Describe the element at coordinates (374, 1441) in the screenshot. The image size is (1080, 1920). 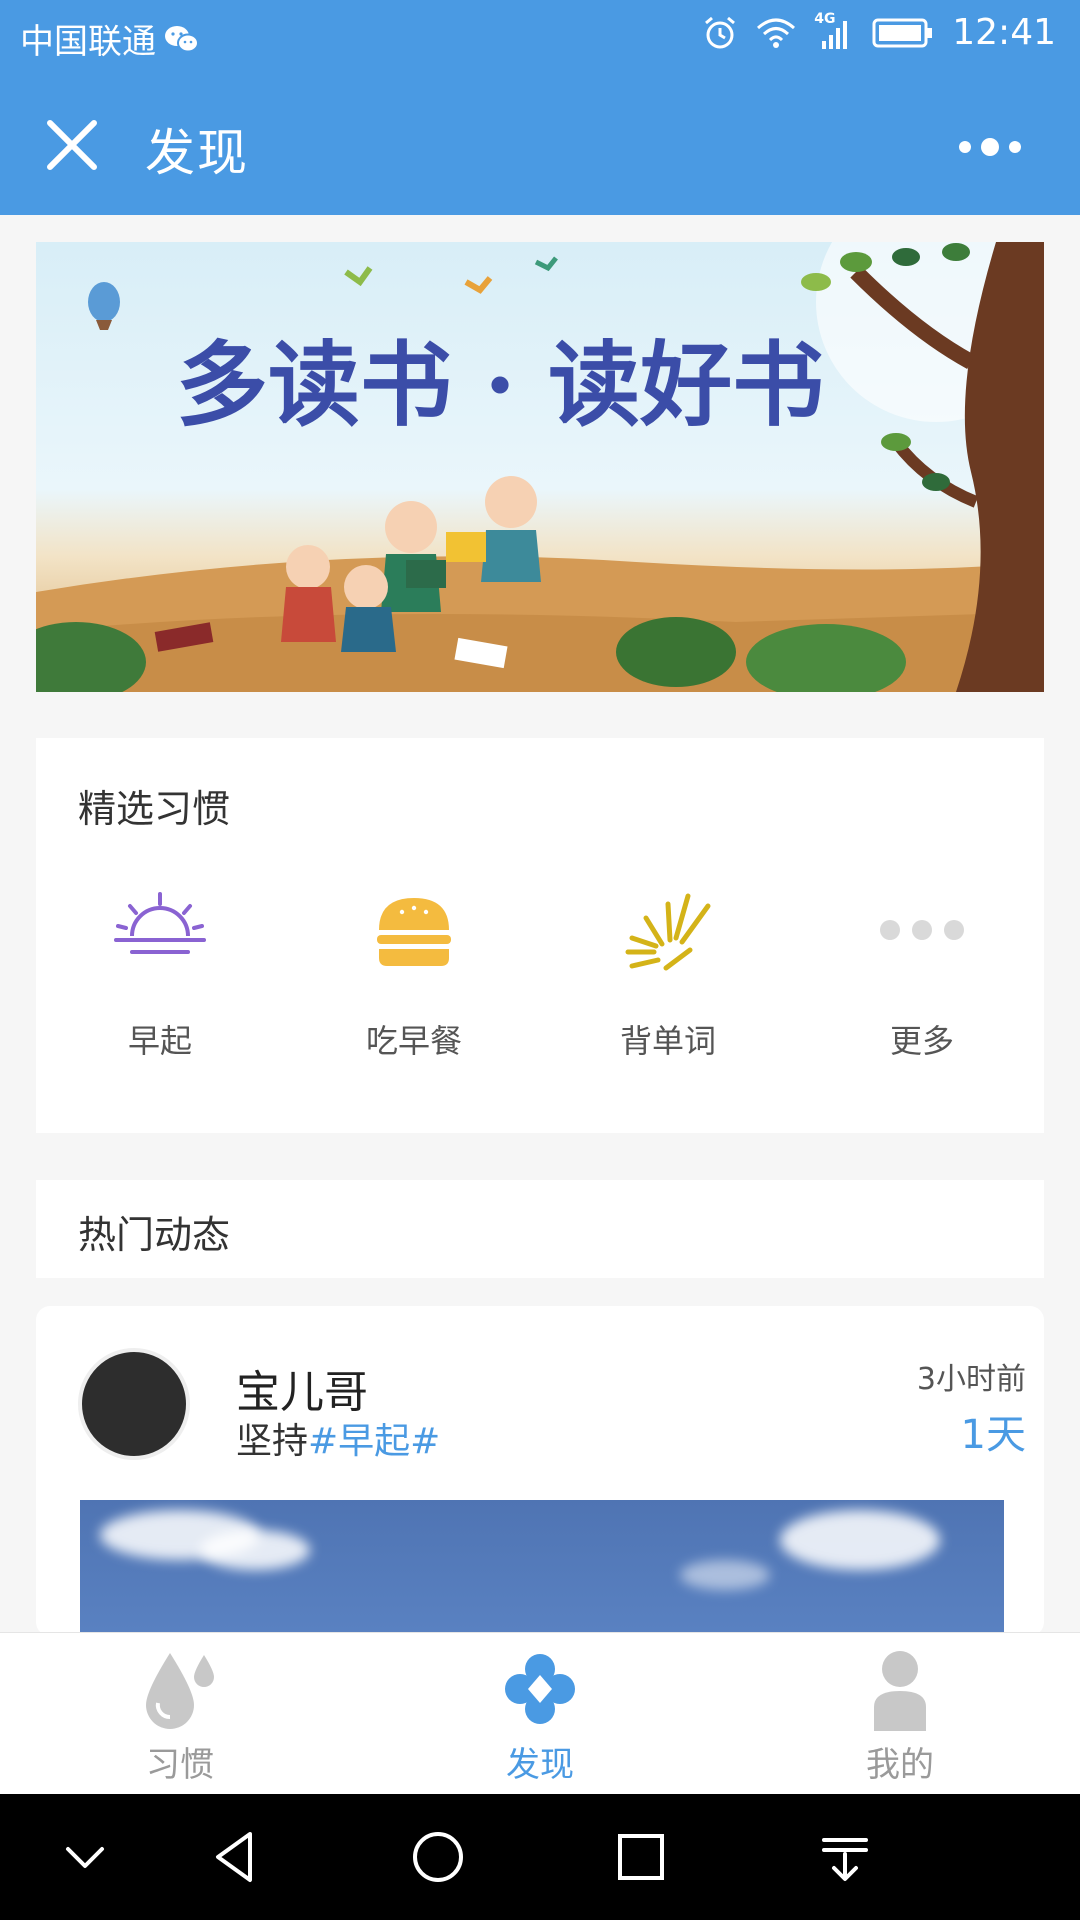
I see `habit-tag-link: #早起#` at that location.